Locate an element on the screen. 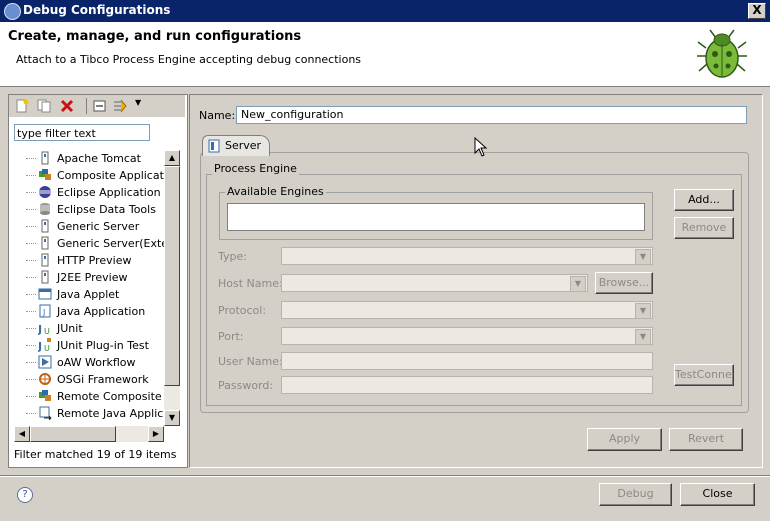  protocol-select: ▼ is located at coordinates (467, 310).